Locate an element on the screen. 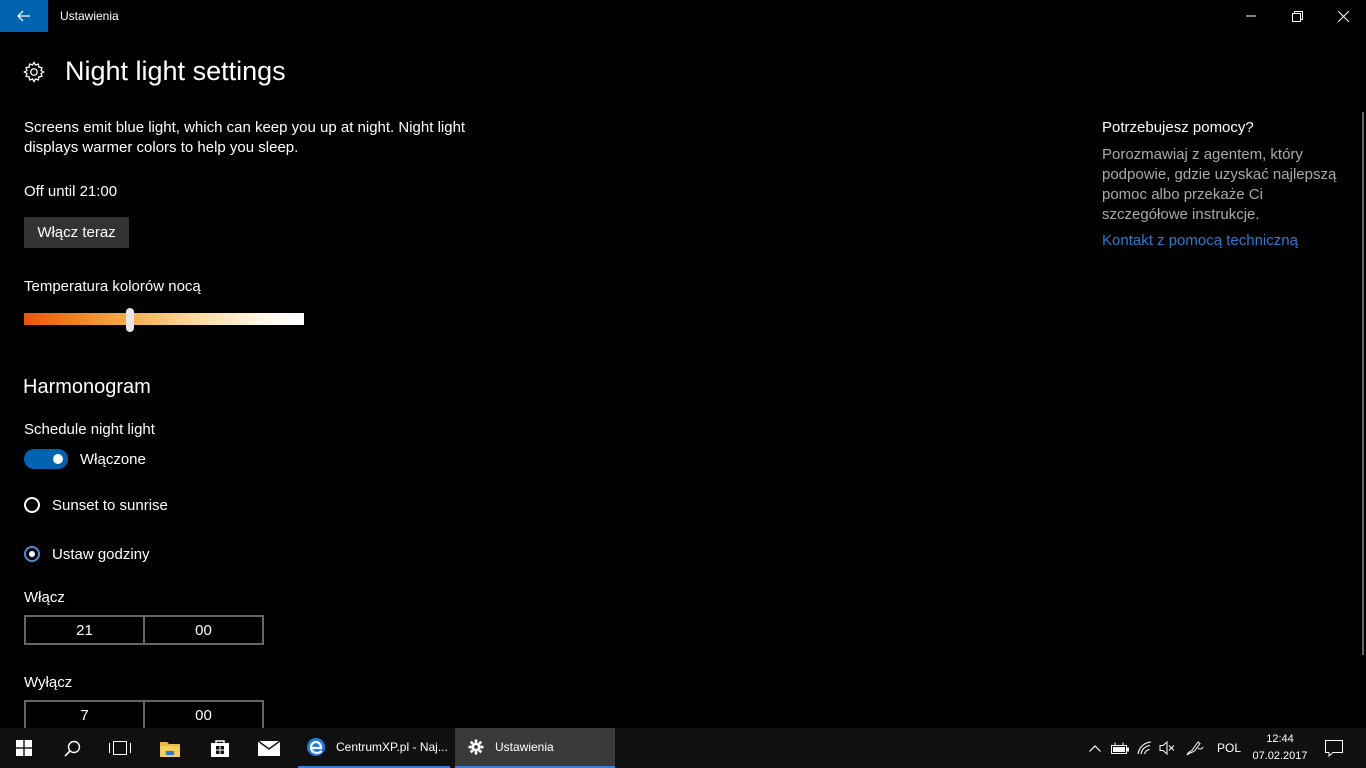 The width and height of the screenshot is (1366, 768). turn-off-time-picker: 7 00 is located at coordinates (144, 715).